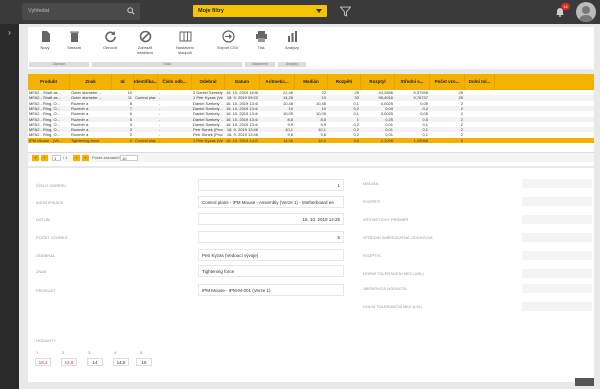  What do you see at coordinates (242, 82) in the screenshot?
I see `column-header: Datum` at bounding box center [242, 82].